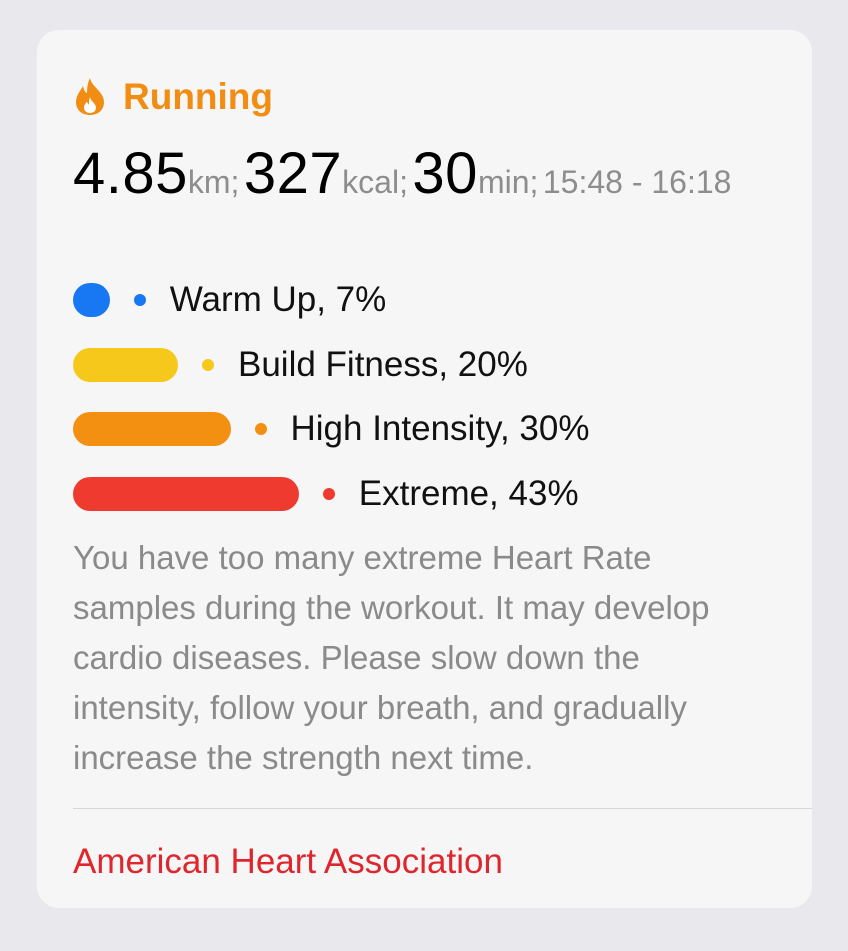 The width and height of the screenshot is (848, 951). Describe the element at coordinates (442, 808) in the screenshot. I see `divider` at that location.